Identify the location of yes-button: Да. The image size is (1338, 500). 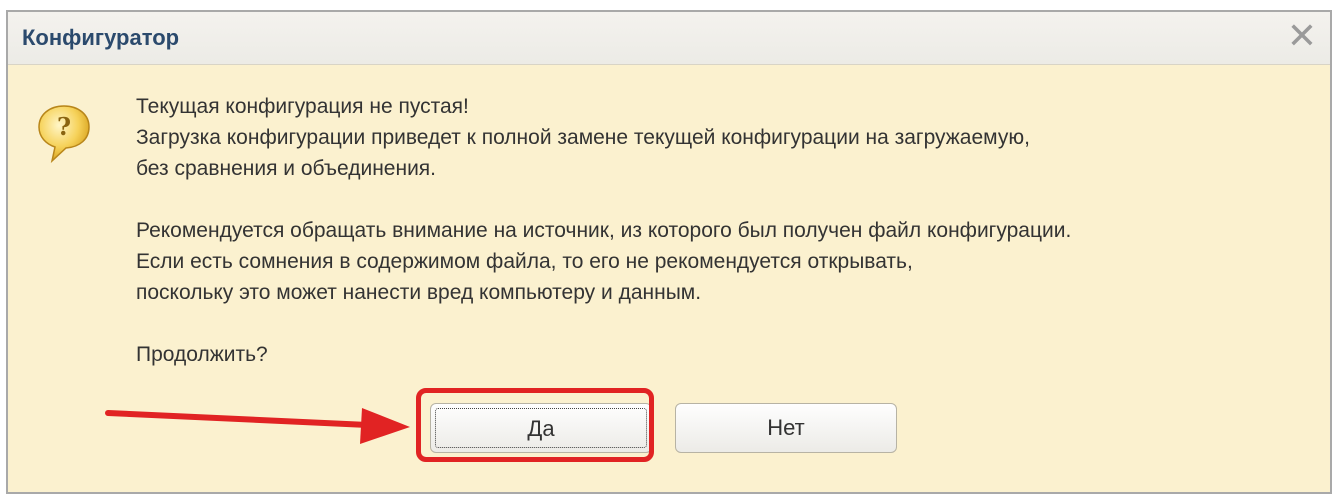
(541, 428).